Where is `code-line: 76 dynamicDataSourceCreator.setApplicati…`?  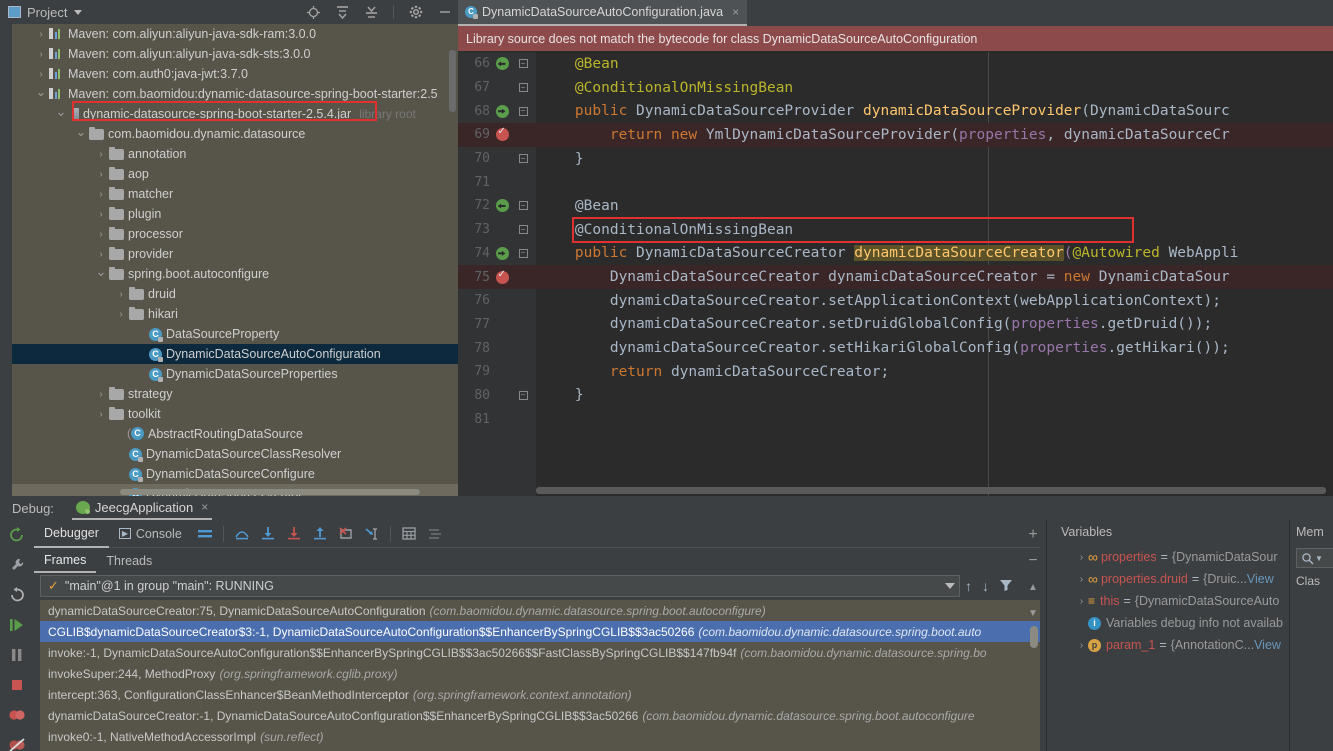
code-line: 76 dynamicDataSourceCreator.setApplicati… is located at coordinates (895, 301).